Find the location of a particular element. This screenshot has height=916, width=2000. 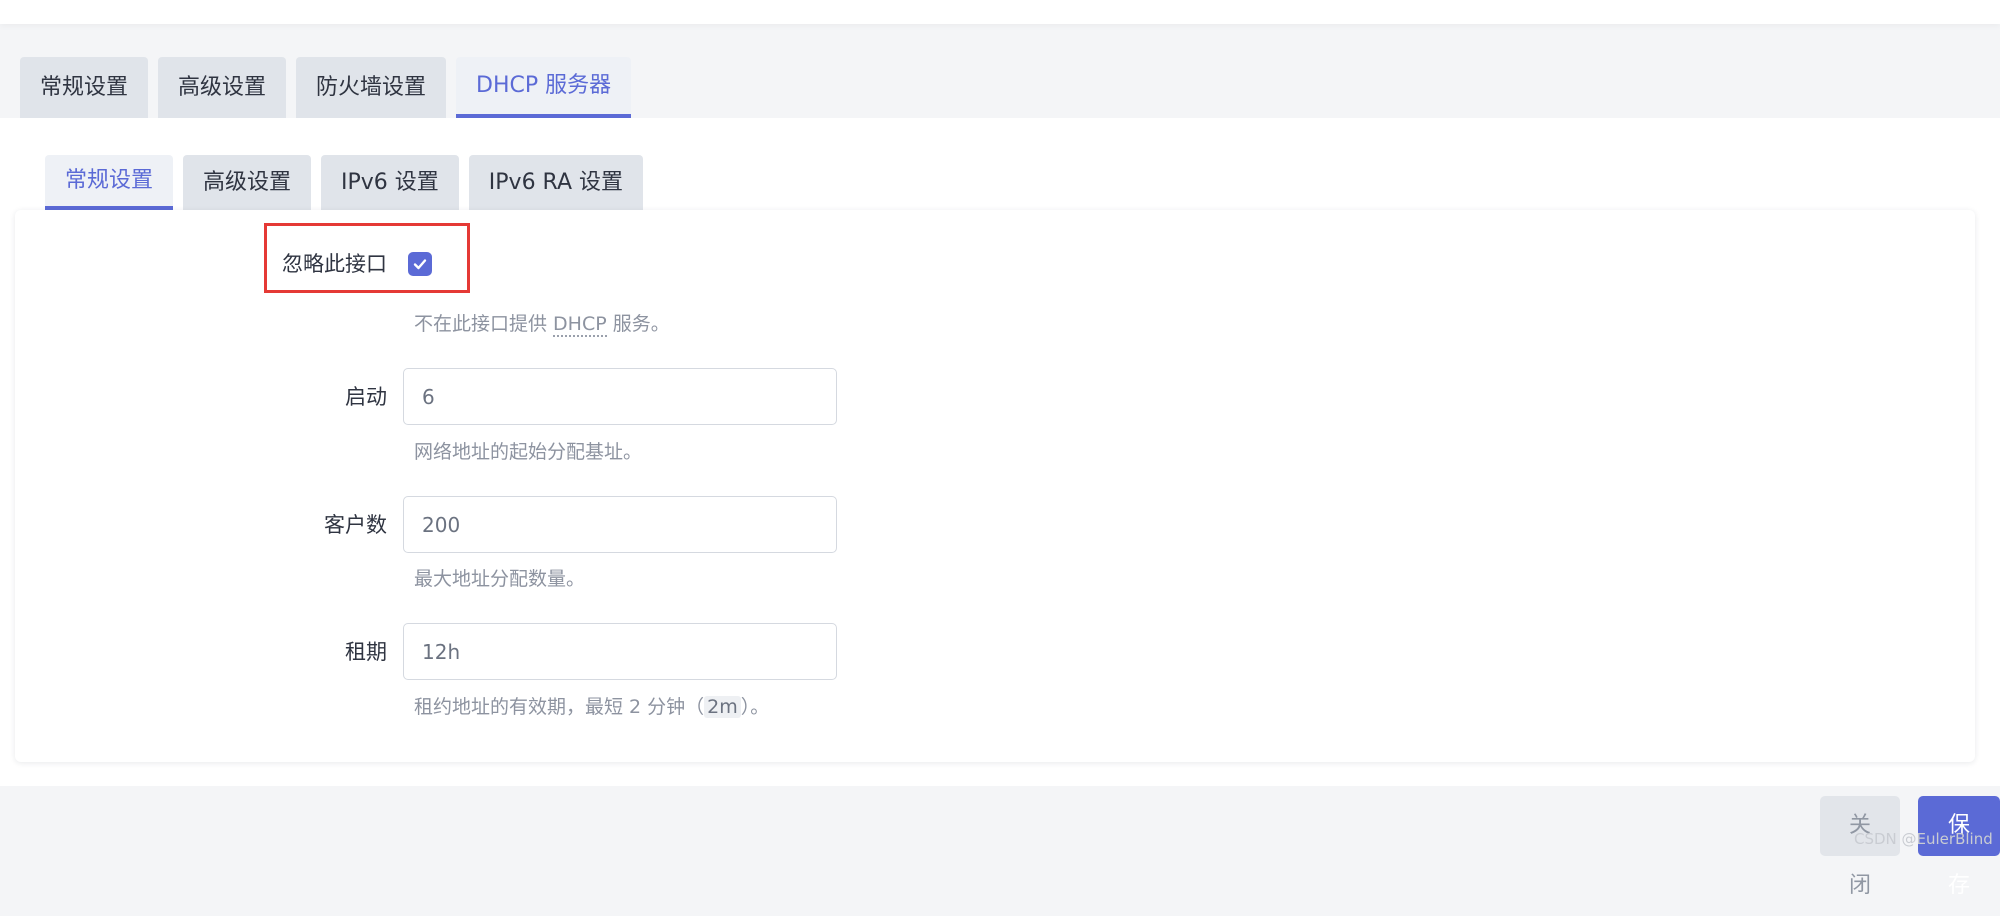

leasetime-input is located at coordinates (620, 651).